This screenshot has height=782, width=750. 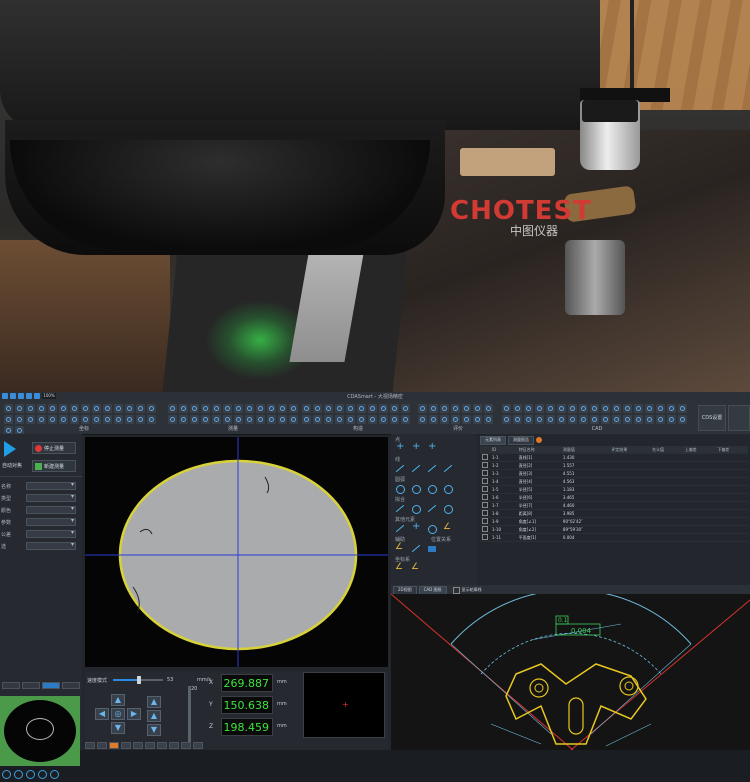 What do you see at coordinates (189, 714) in the screenshot?
I see `z-speed-bar` at bounding box center [189, 714].